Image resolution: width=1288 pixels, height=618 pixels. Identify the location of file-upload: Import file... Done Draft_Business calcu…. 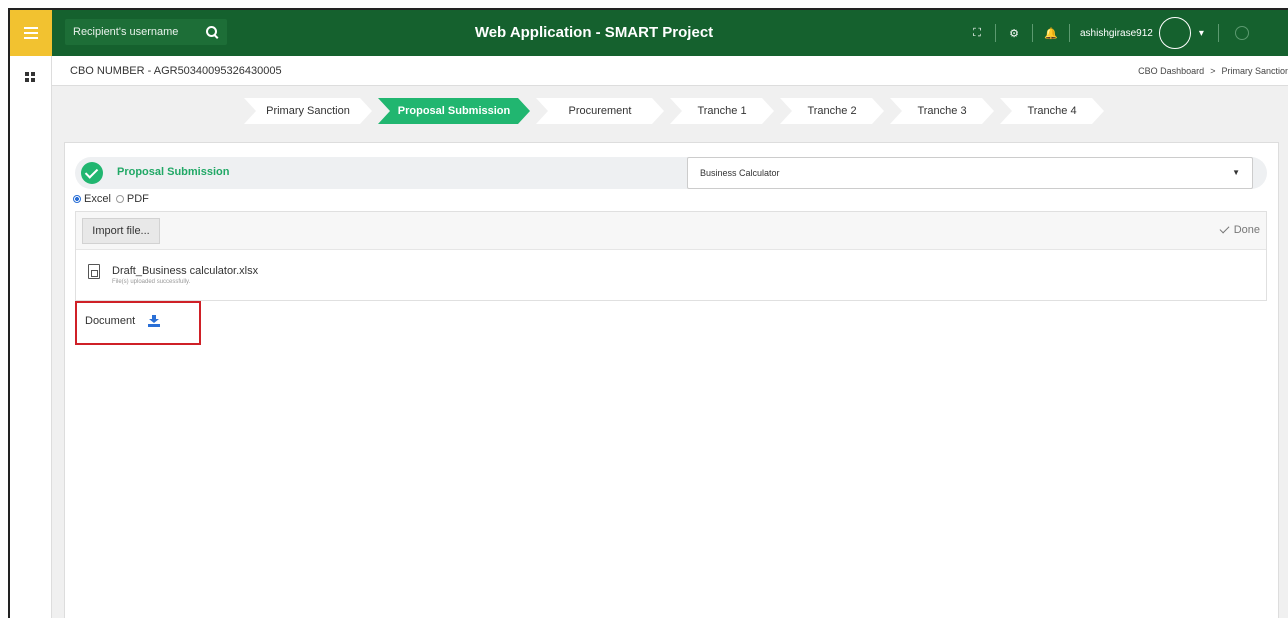
(671, 256).